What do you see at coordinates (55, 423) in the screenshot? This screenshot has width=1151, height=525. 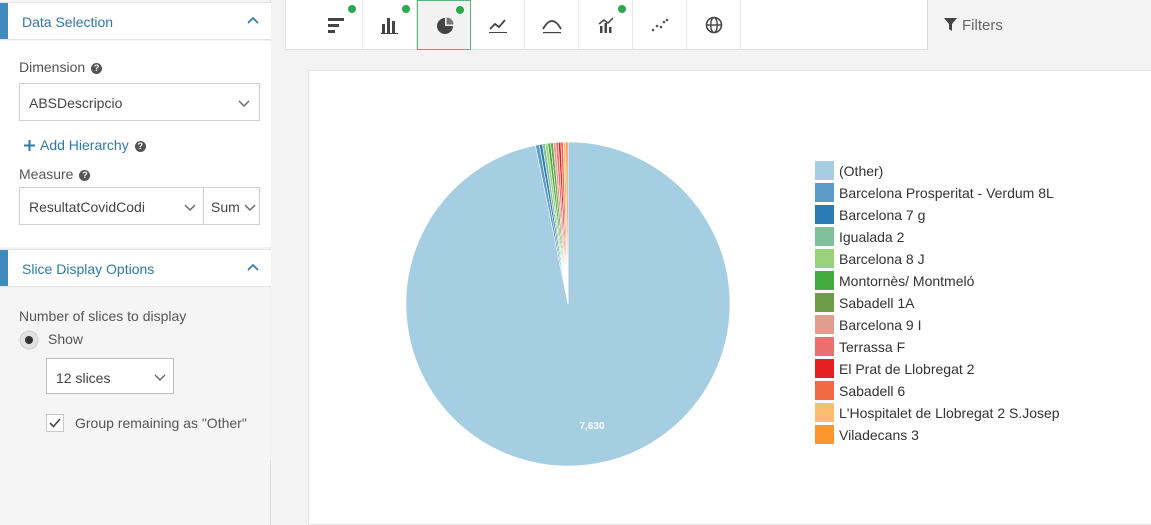 I see `group-other-checkbox` at bounding box center [55, 423].